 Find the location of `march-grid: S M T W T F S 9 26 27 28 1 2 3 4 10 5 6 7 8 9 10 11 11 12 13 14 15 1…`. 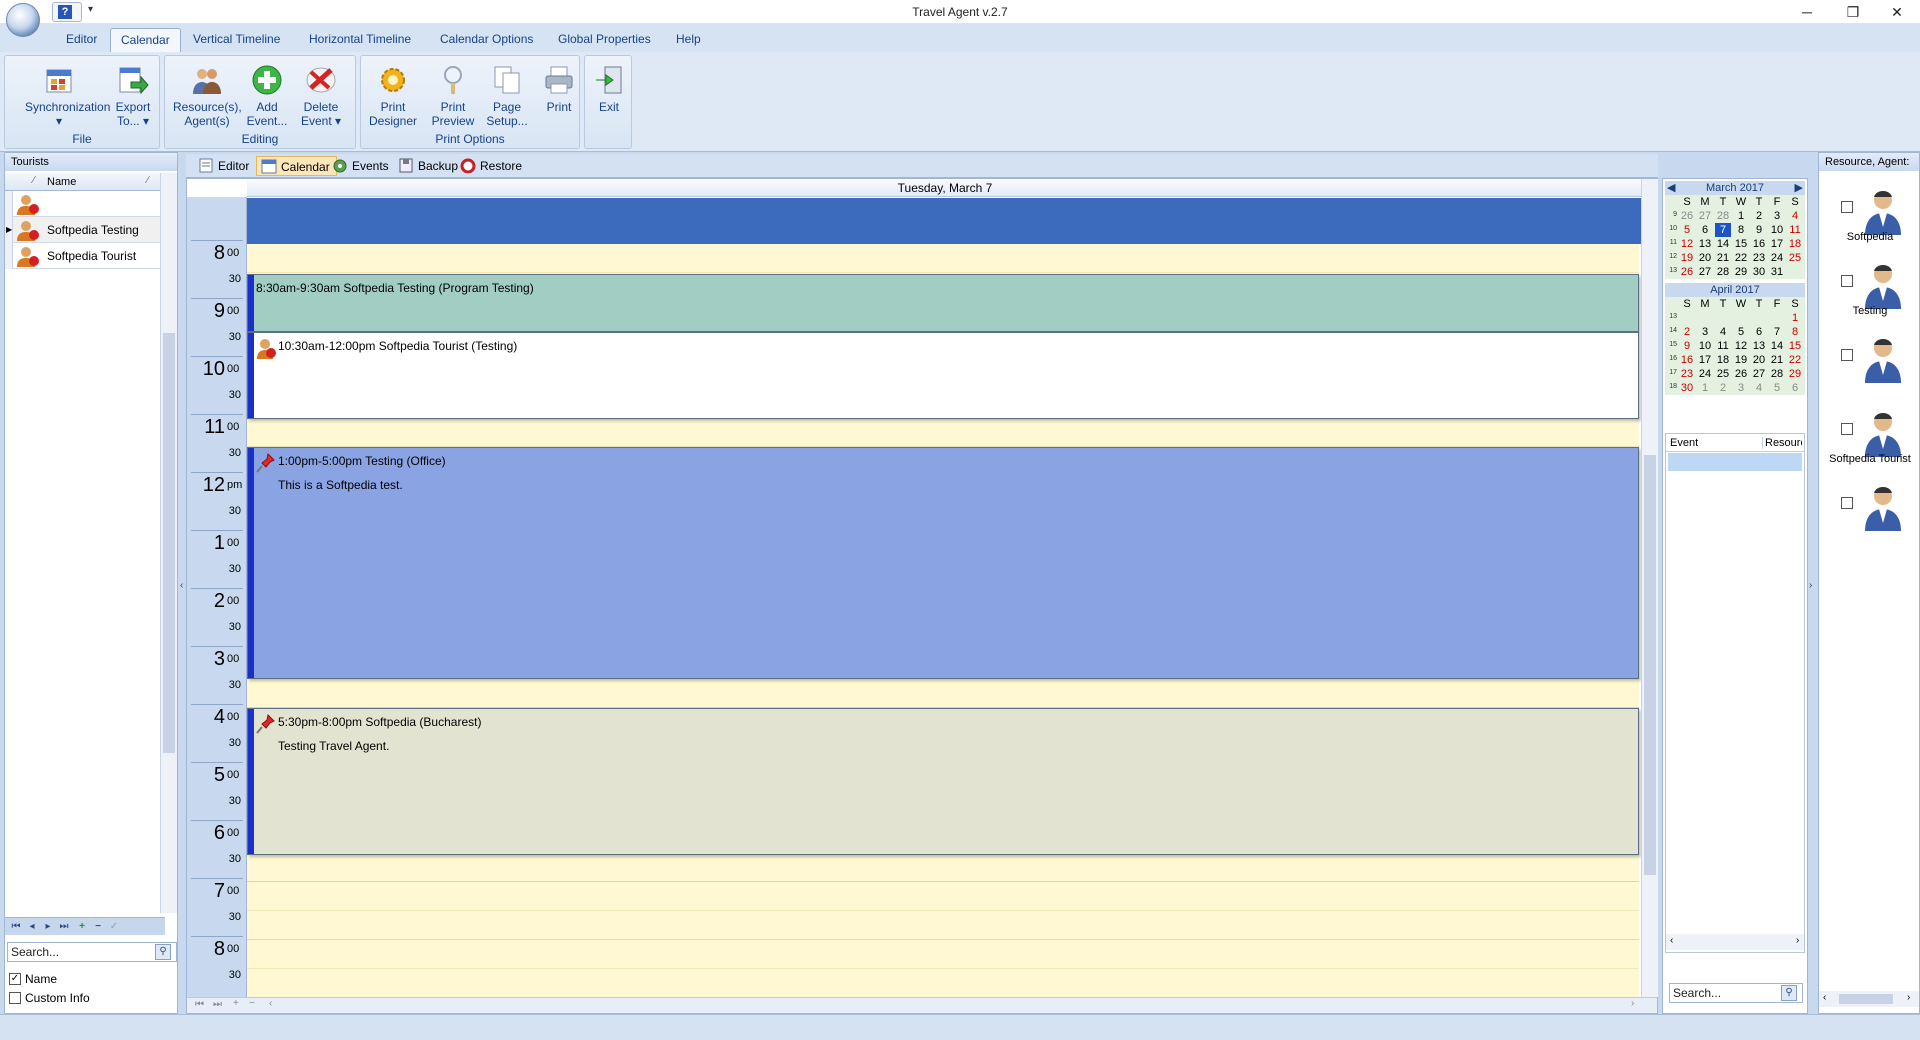

march-grid: S M T W T F S 9 26 27 28 1 2 3 4 10 5 6 7 8 9 10 11 11 12 13 14 15 1… is located at coordinates (1735, 237).